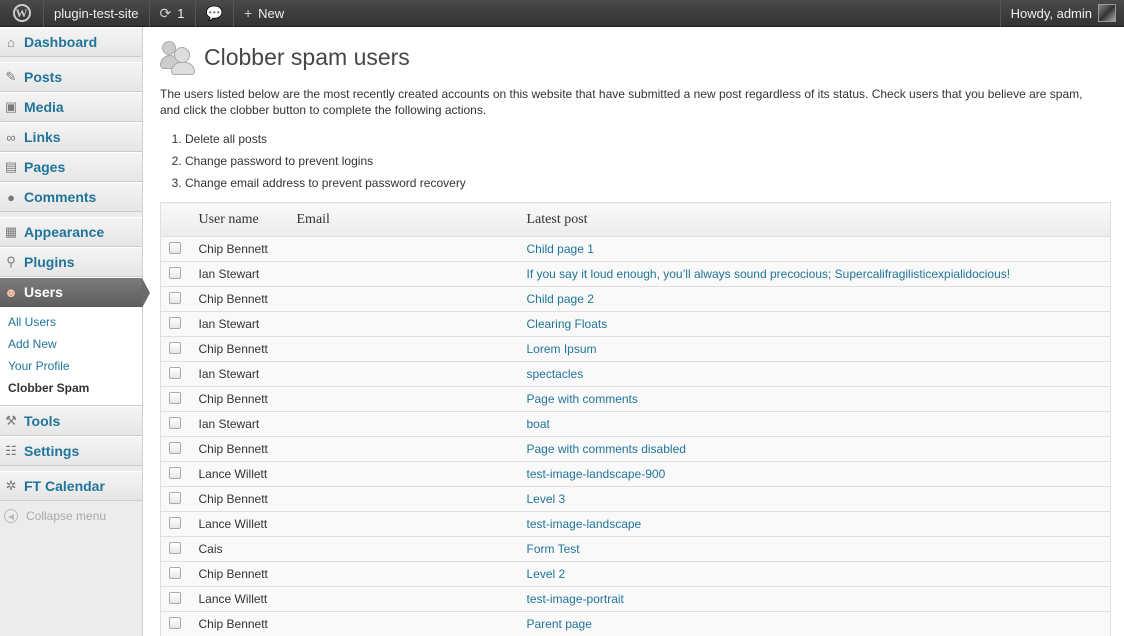  I want to click on sidebar-item-settings: ☷ Settings, so click(71, 451).